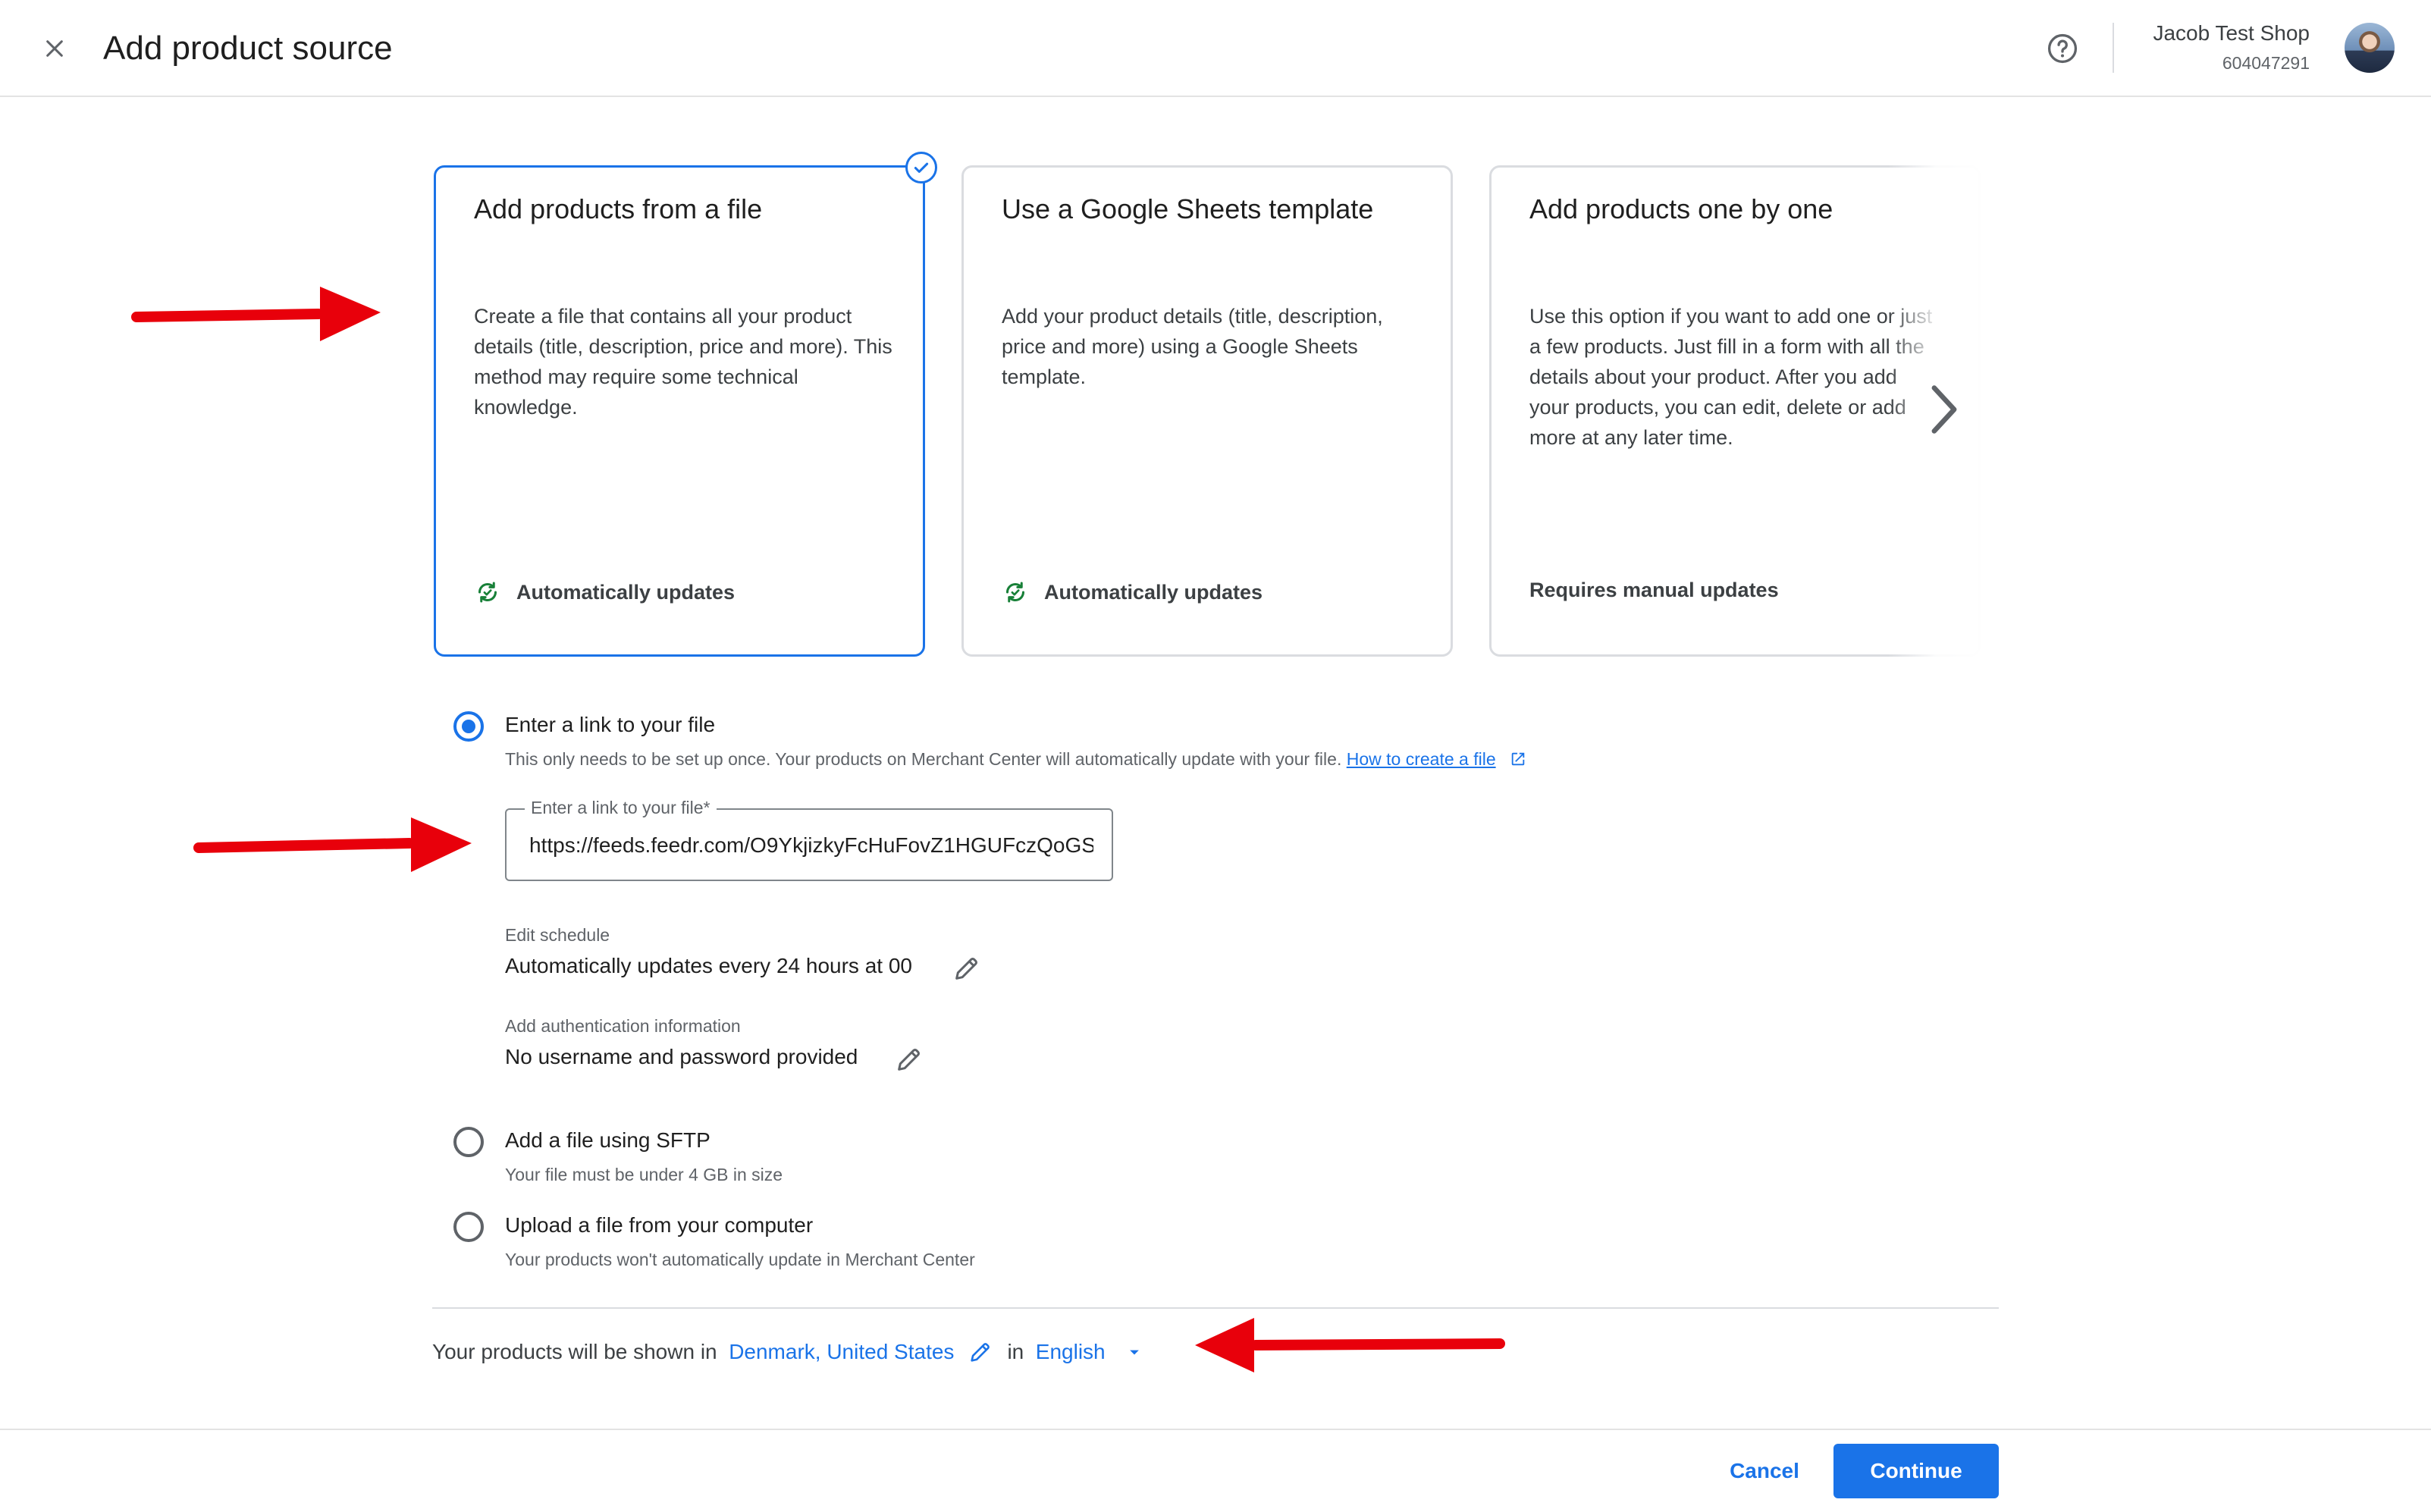  I want to click on option-sftp-label: Add a file using SFTP, so click(607, 1140).